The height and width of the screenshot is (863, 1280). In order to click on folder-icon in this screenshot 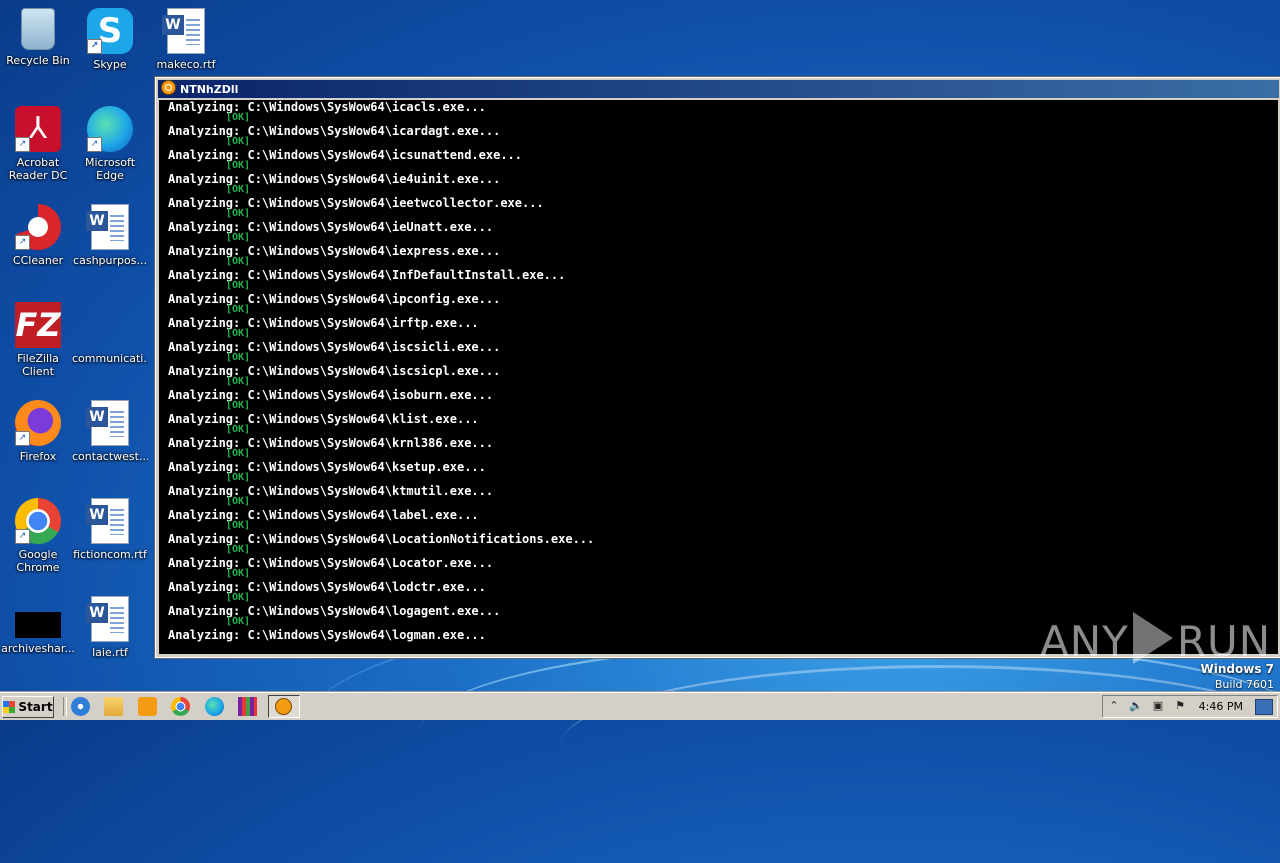, I will do `click(113, 706)`.